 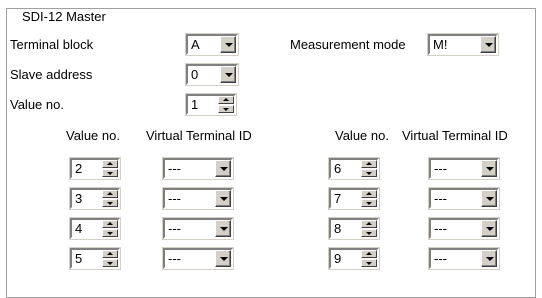 I want to click on value-no-spinner: 1, so click(x=211, y=104).